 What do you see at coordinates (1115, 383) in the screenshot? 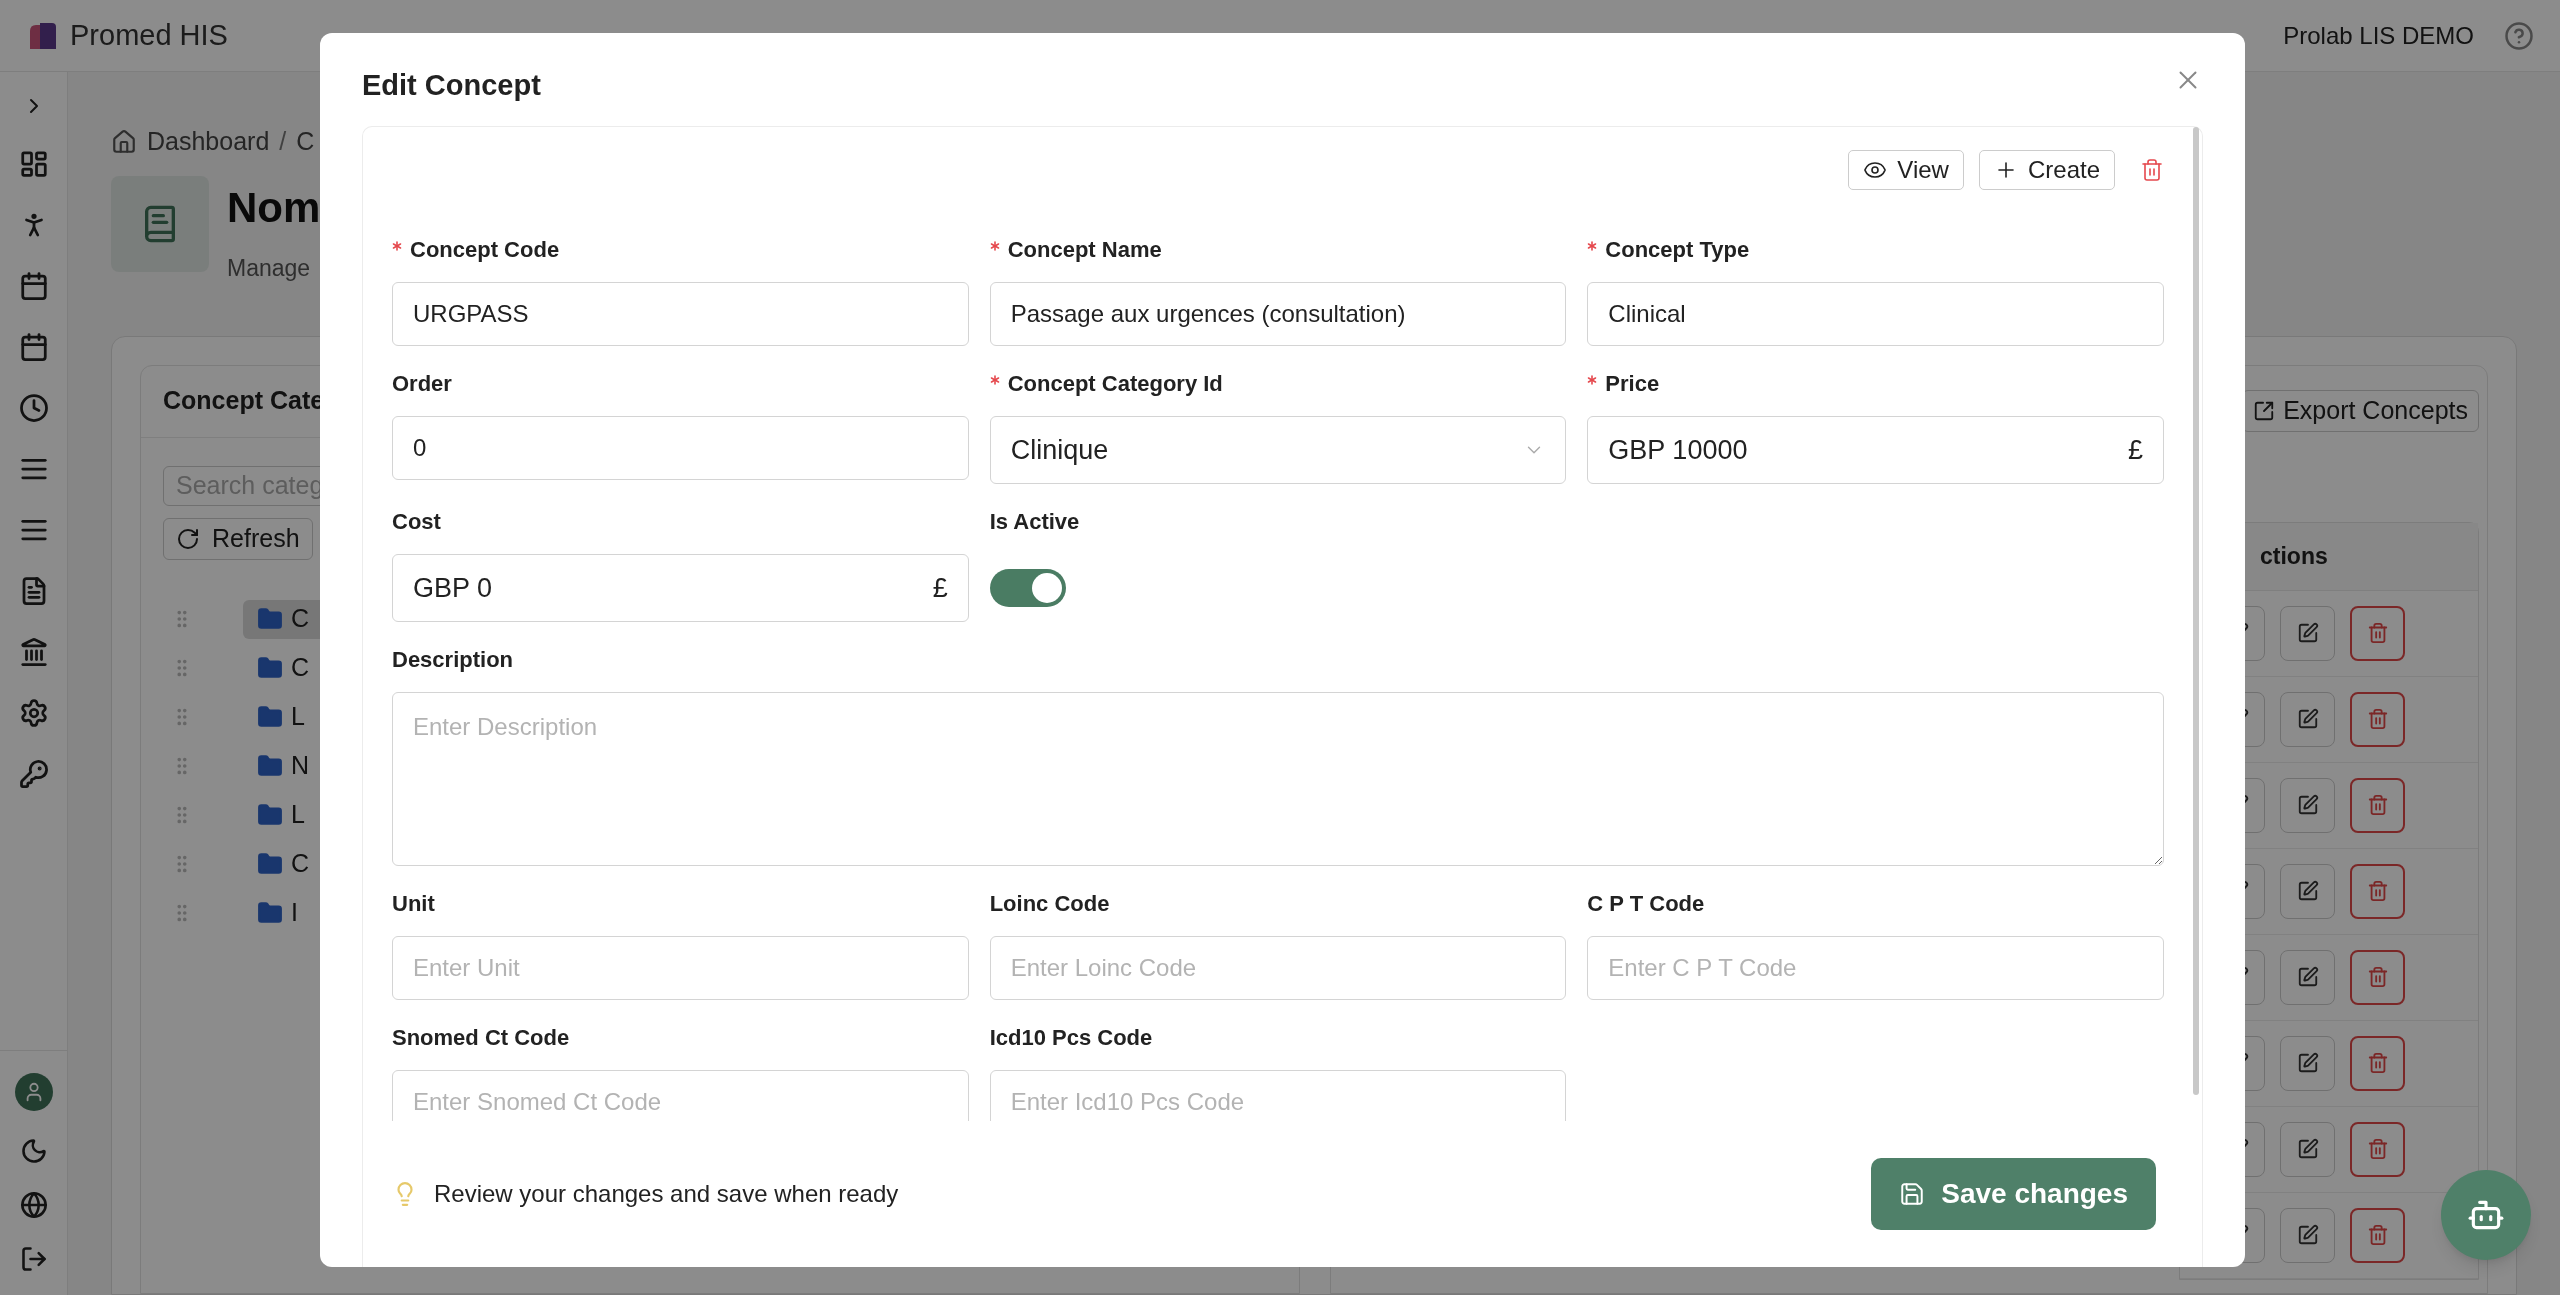
I see `field-label: Concept Category Id` at bounding box center [1115, 383].